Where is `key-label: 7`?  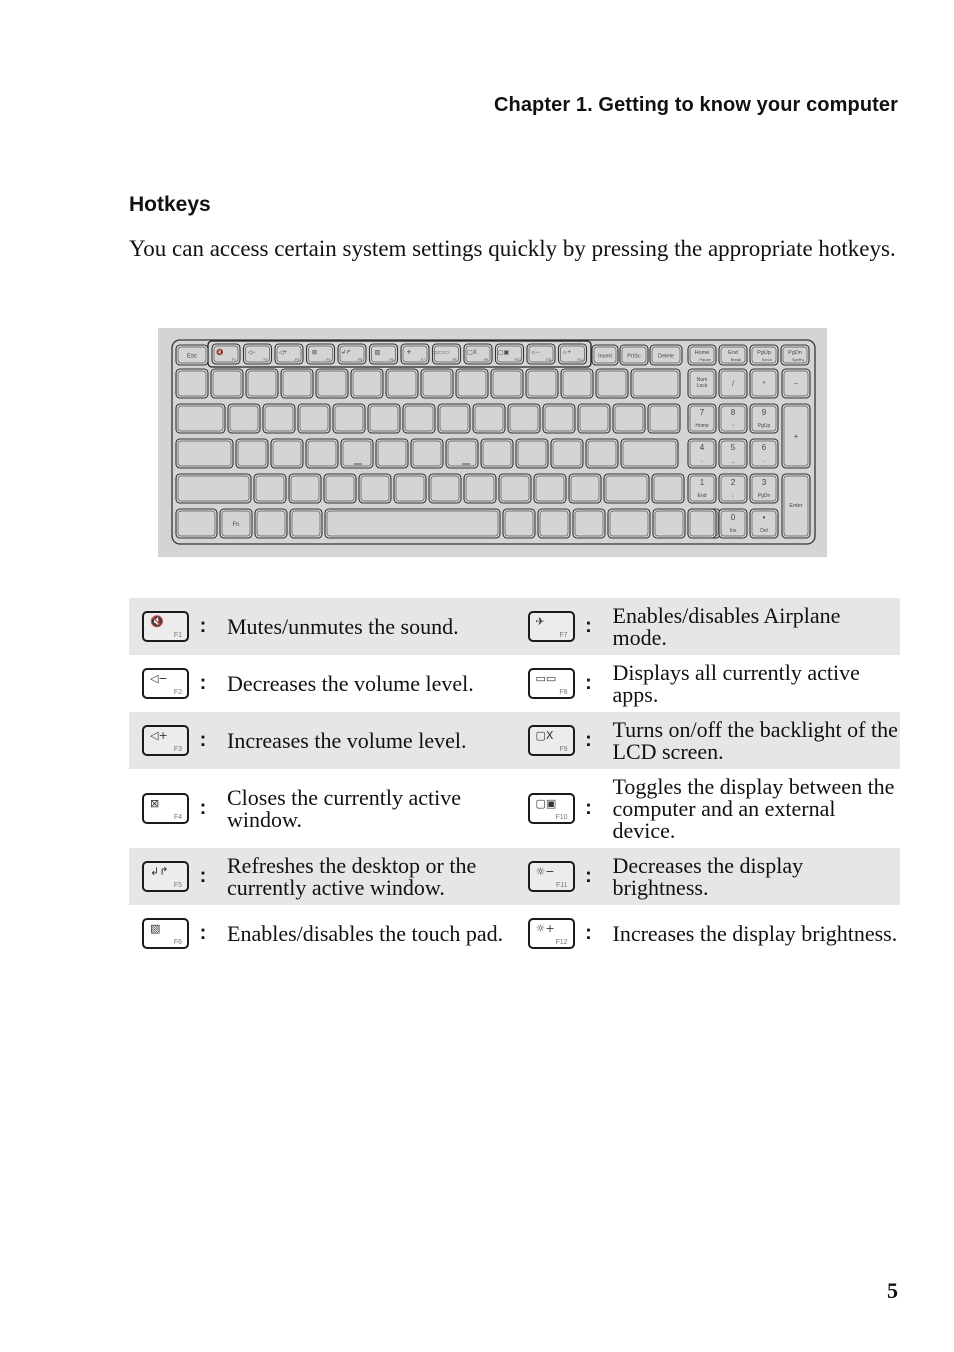 key-label: 7 is located at coordinates (702, 412).